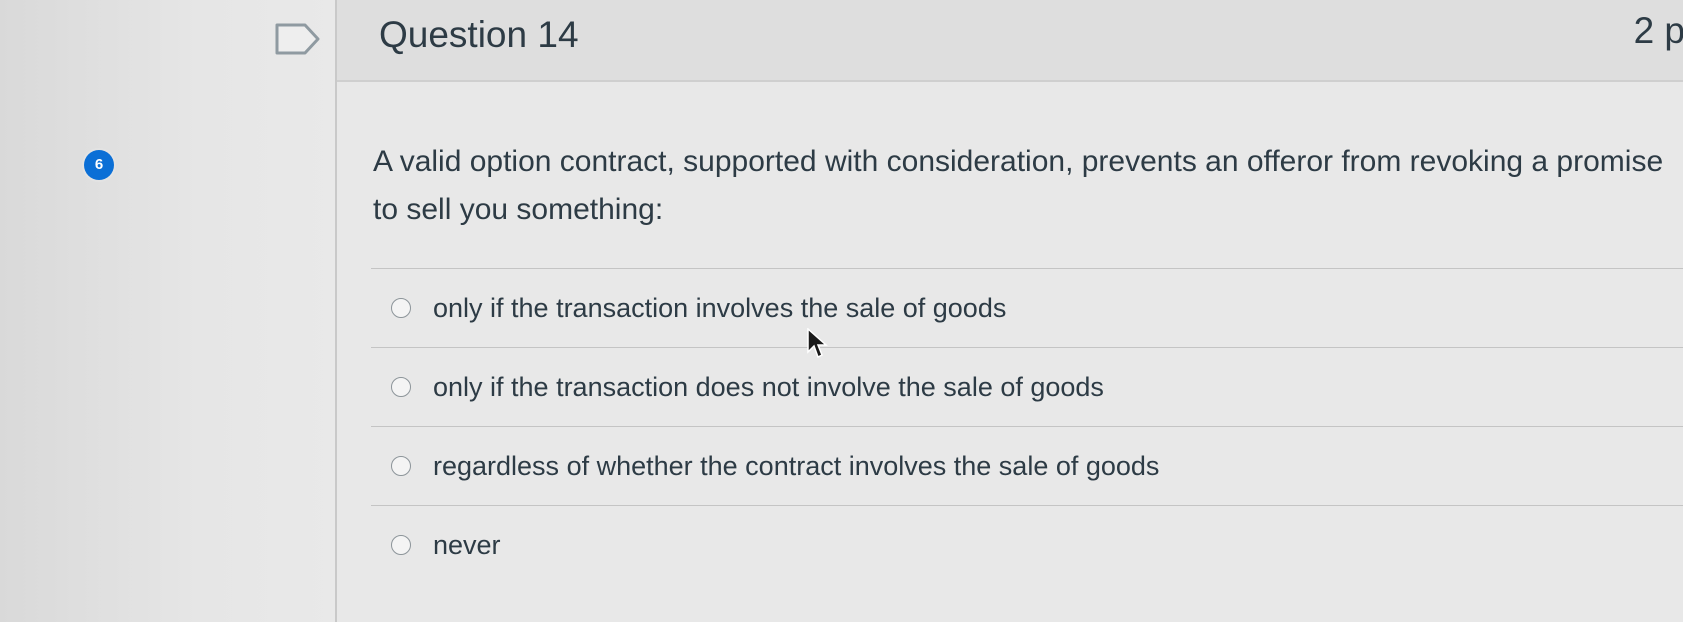  What do you see at coordinates (467, 544) in the screenshot?
I see `answer-label: never` at bounding box center [467, 544].